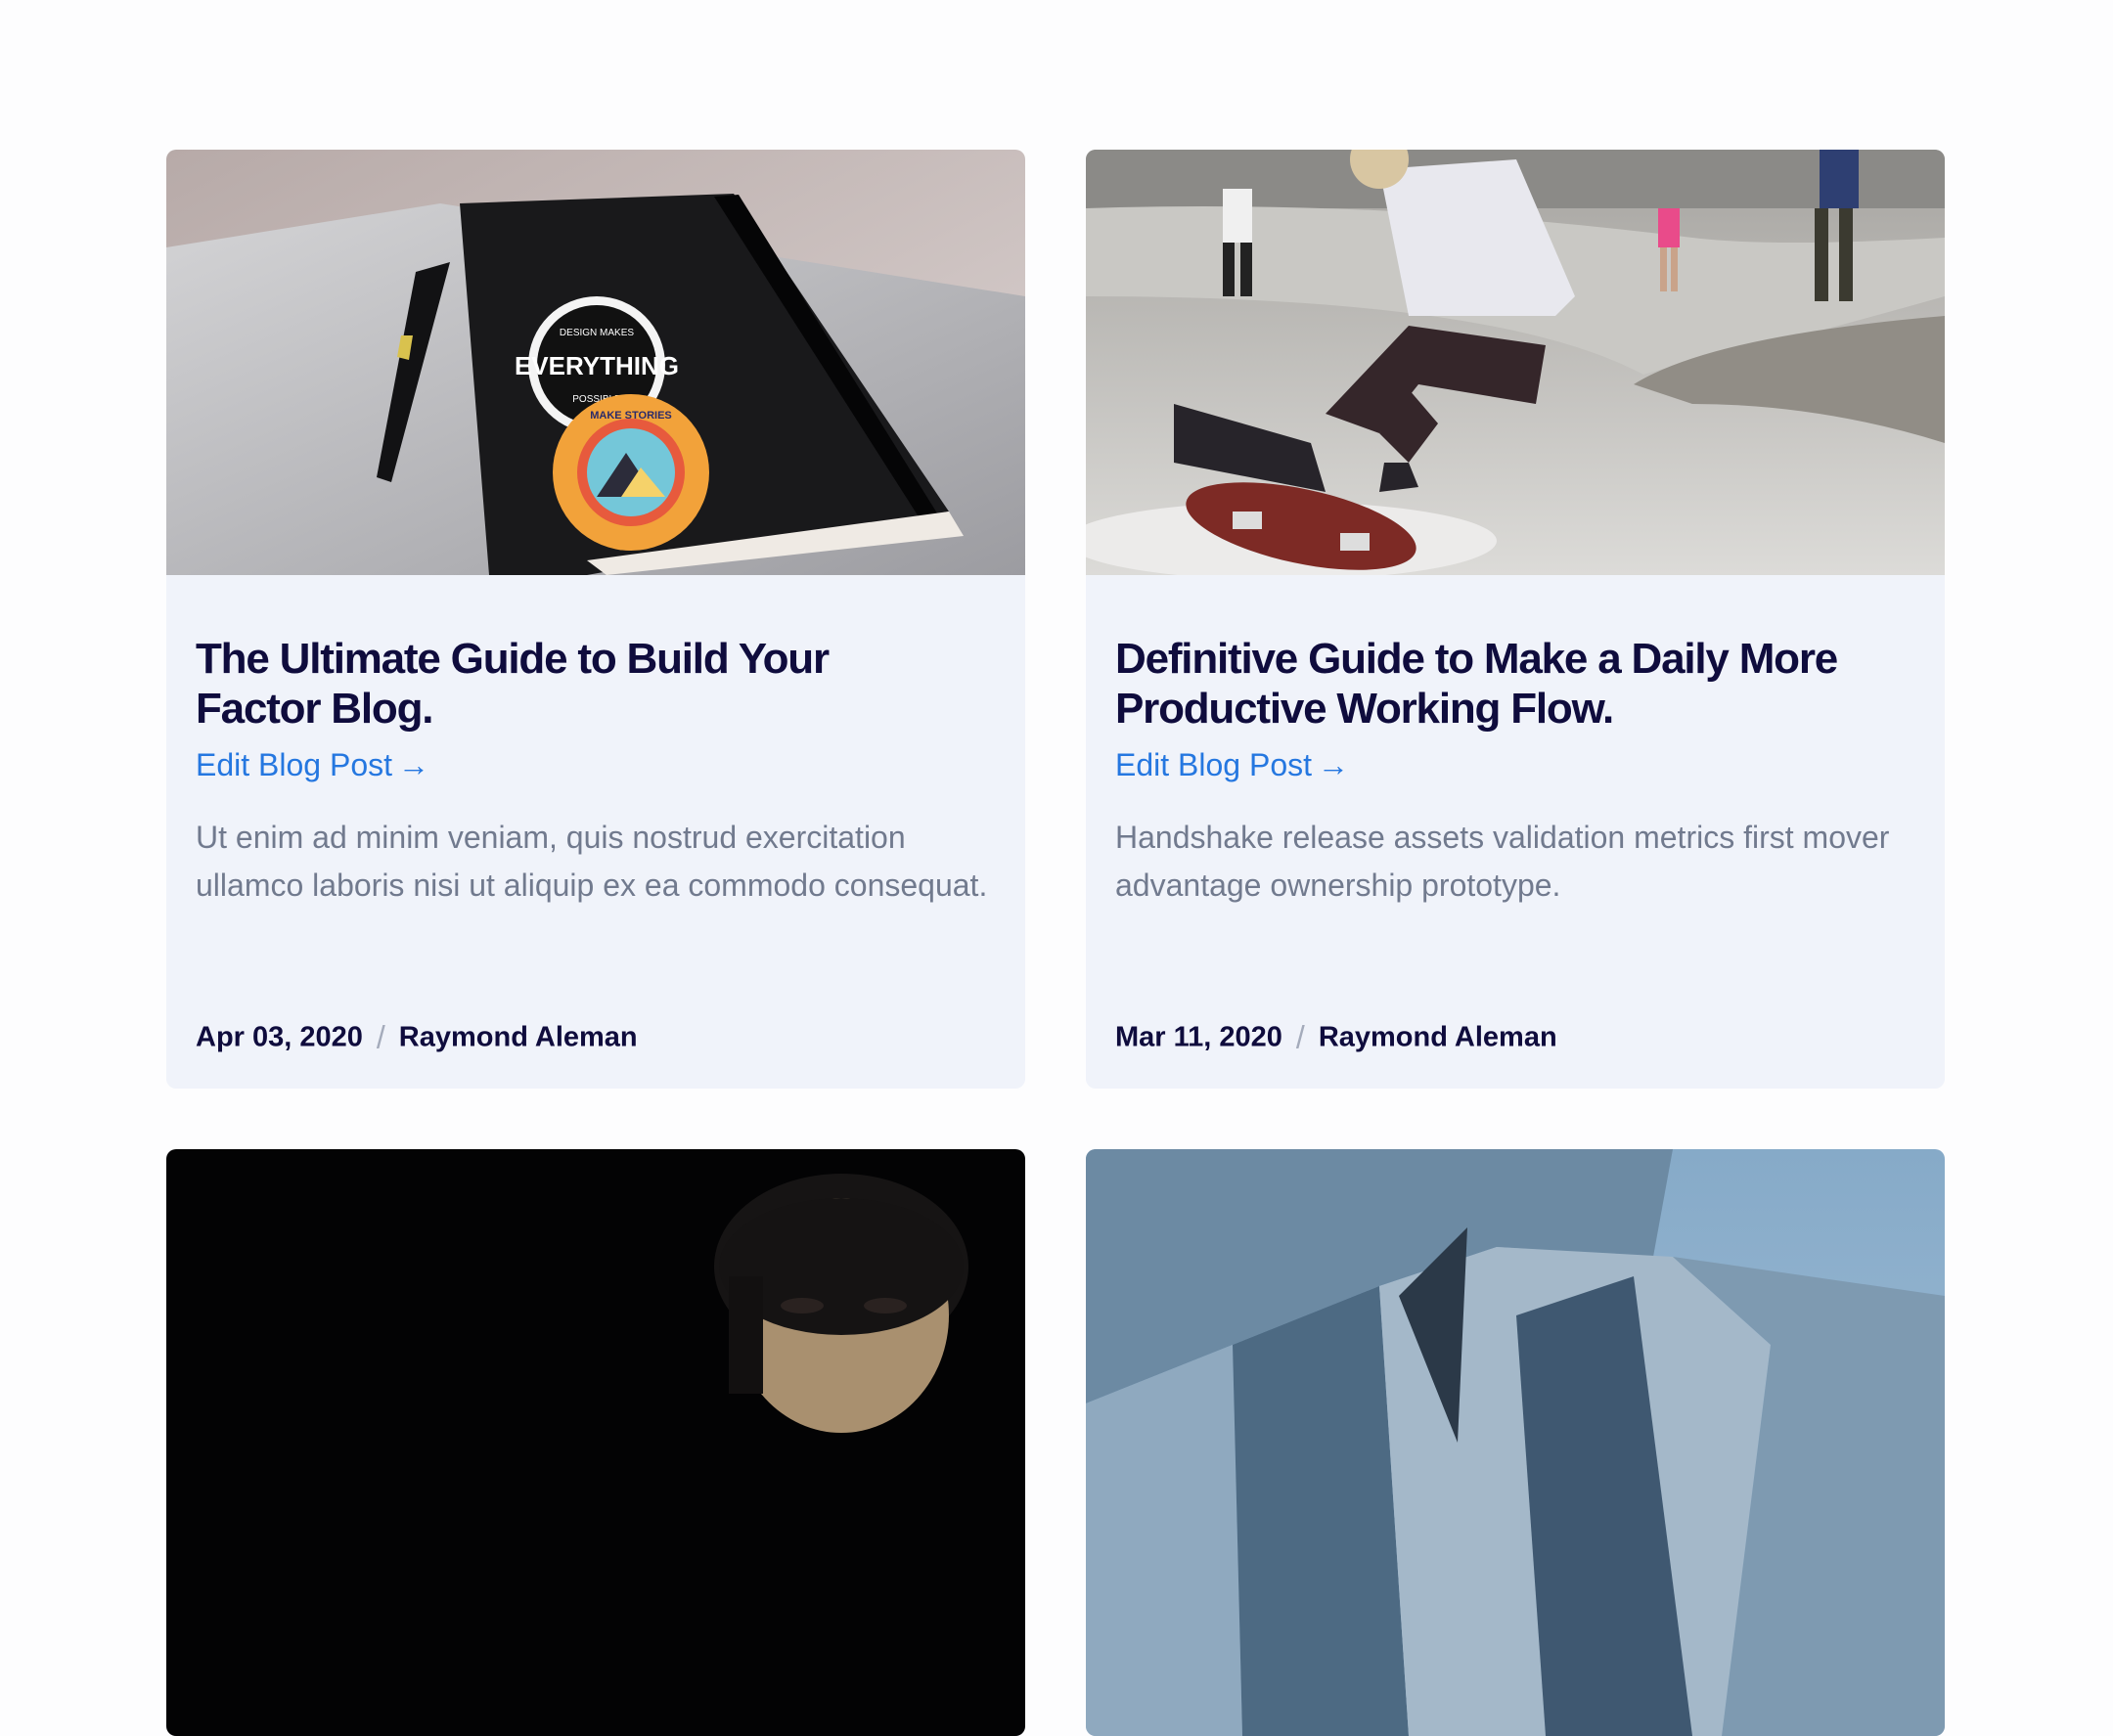  What do you see at coordinates (1199, 1037) in the screenshot?
I see `post-date: Mar 11, 2020` at bounding box center [1199, 1037].